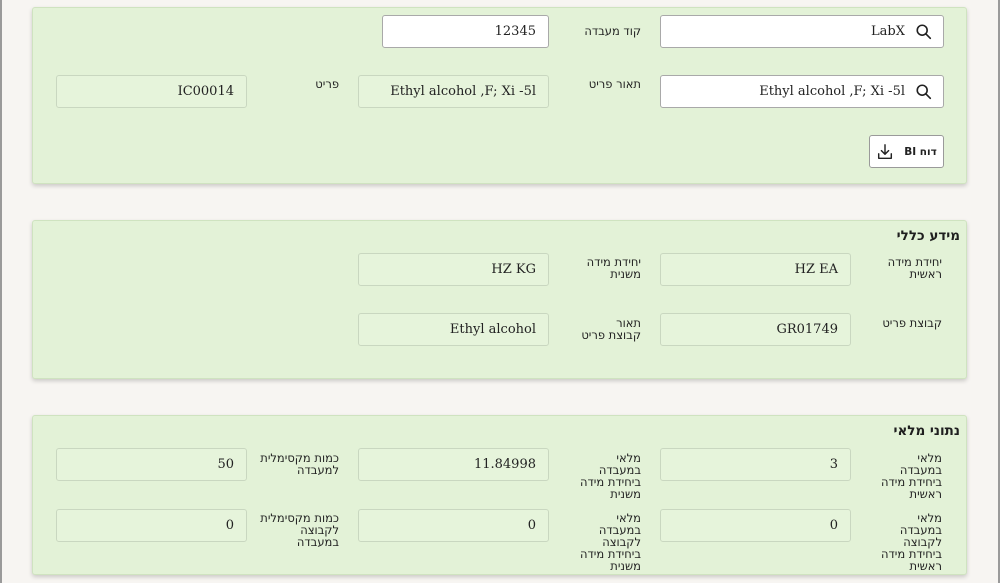  Describe the element at coordinates (802, 31) in the screenshot. I see `lab-search-input: LabX` at that location.